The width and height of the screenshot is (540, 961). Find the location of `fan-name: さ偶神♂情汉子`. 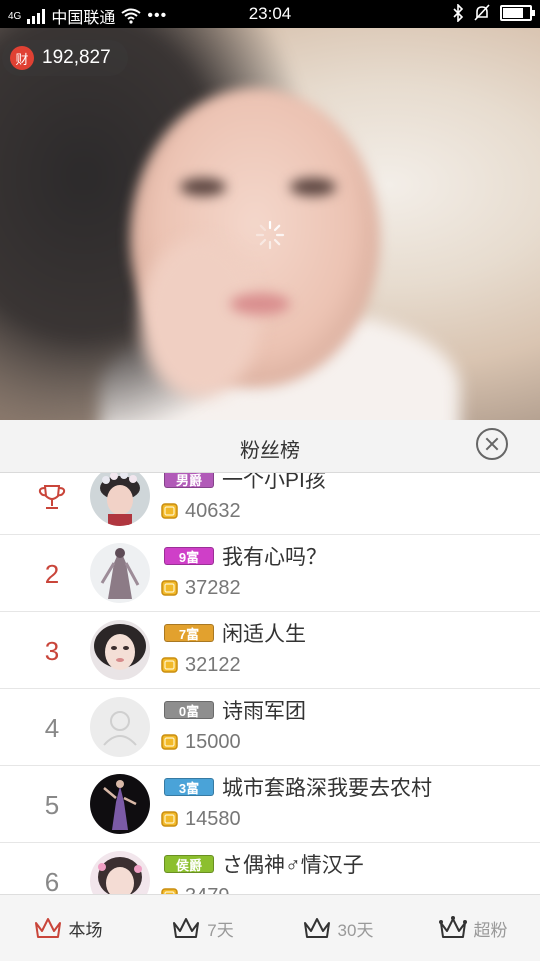

fan-name: さ偶神♂情汉子 is located at coordinates (293, 865).